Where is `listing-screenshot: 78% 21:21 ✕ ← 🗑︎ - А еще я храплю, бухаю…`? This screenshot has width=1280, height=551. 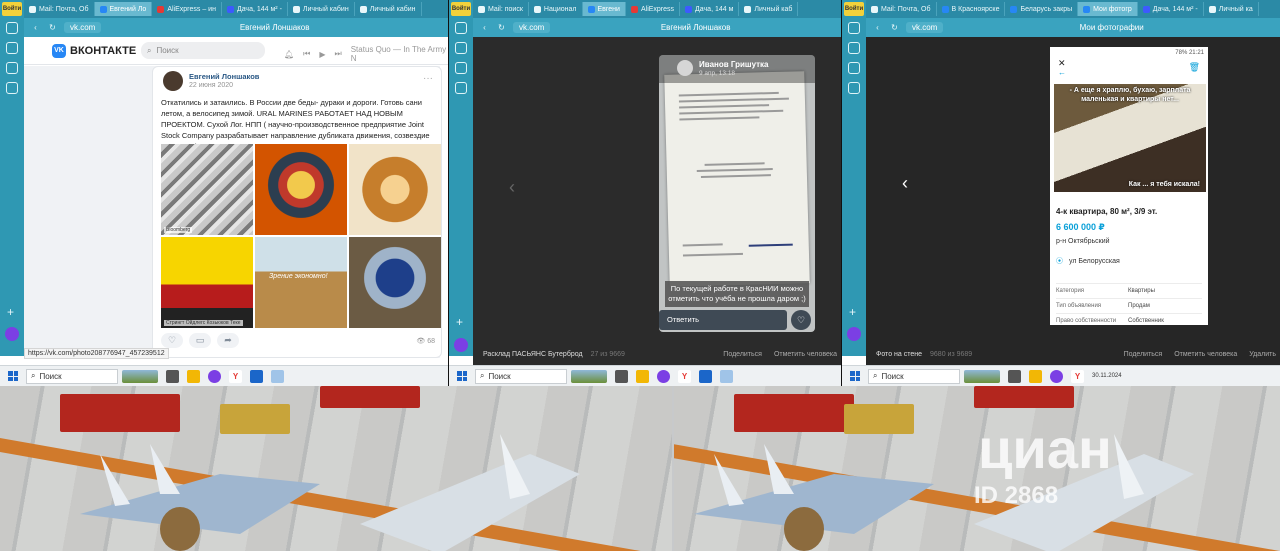
listing-screenshot: 78% 21:21 ✕ ← 🗑︎ - А еще я храплю, бухаю… is located at coordinates (1129, 186).